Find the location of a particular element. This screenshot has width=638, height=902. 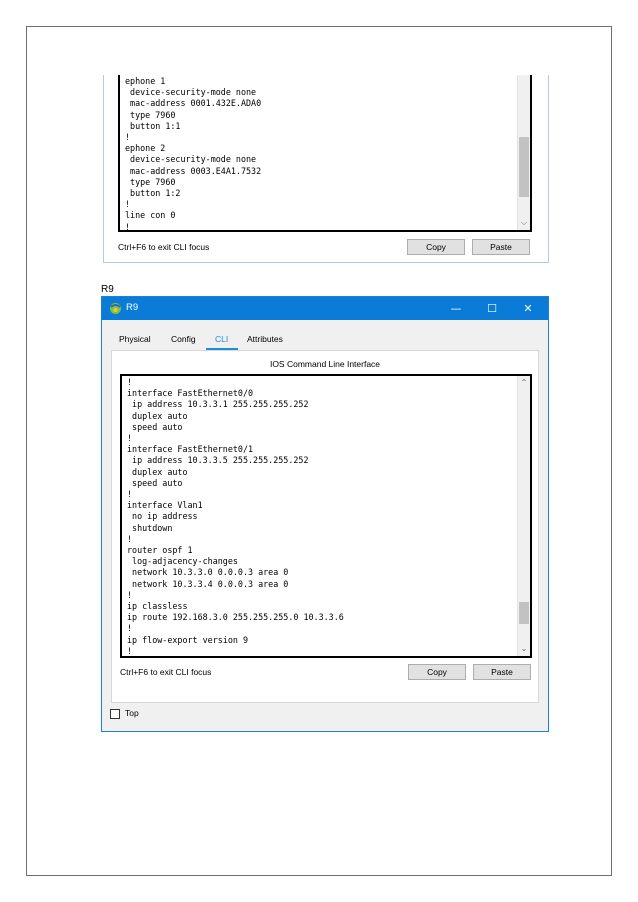

minimize-icon: — is located at coordinates (456, 308).